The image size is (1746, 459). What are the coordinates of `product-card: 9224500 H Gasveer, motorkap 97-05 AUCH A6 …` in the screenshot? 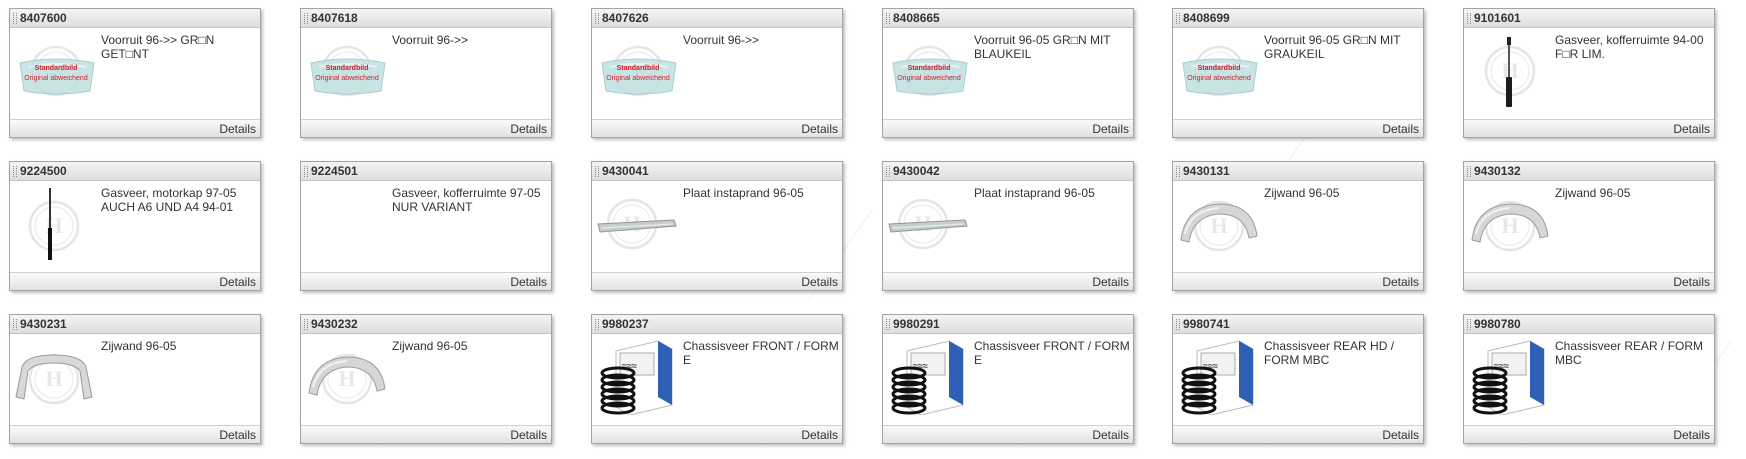 It's located at (135, 226).